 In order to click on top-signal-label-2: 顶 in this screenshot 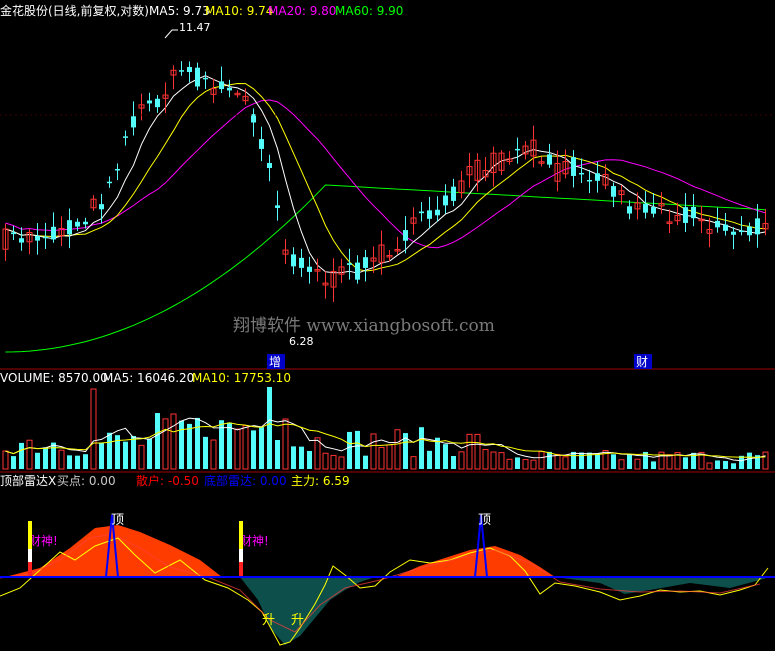, I will do `click(484, 520)`.